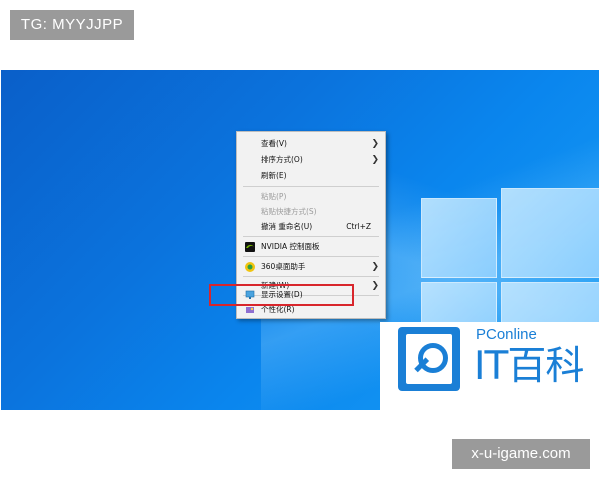 The height and width of the screenshot is (480, 600). Describe the element at coordinates (311, 227) in the screenshot. I see `menu-item-undo-rename: 撤消 重命名(U) Ctrl+Z` at that location.